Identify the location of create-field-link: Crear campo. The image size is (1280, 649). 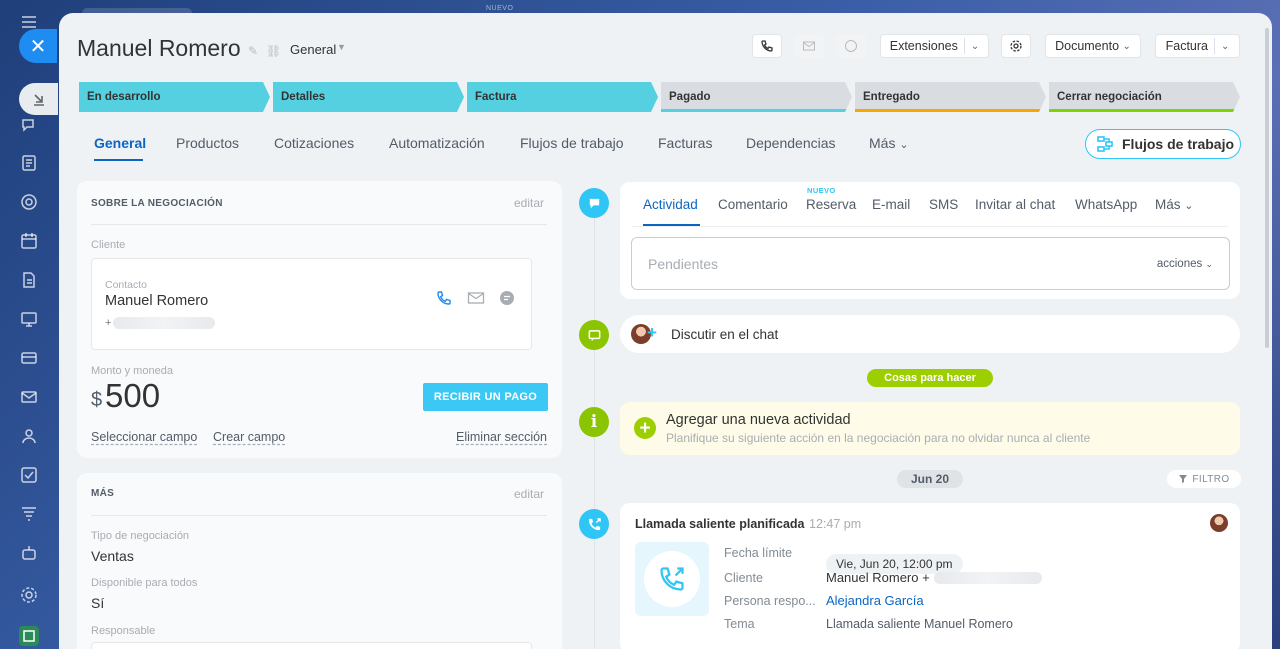
(249, 437).